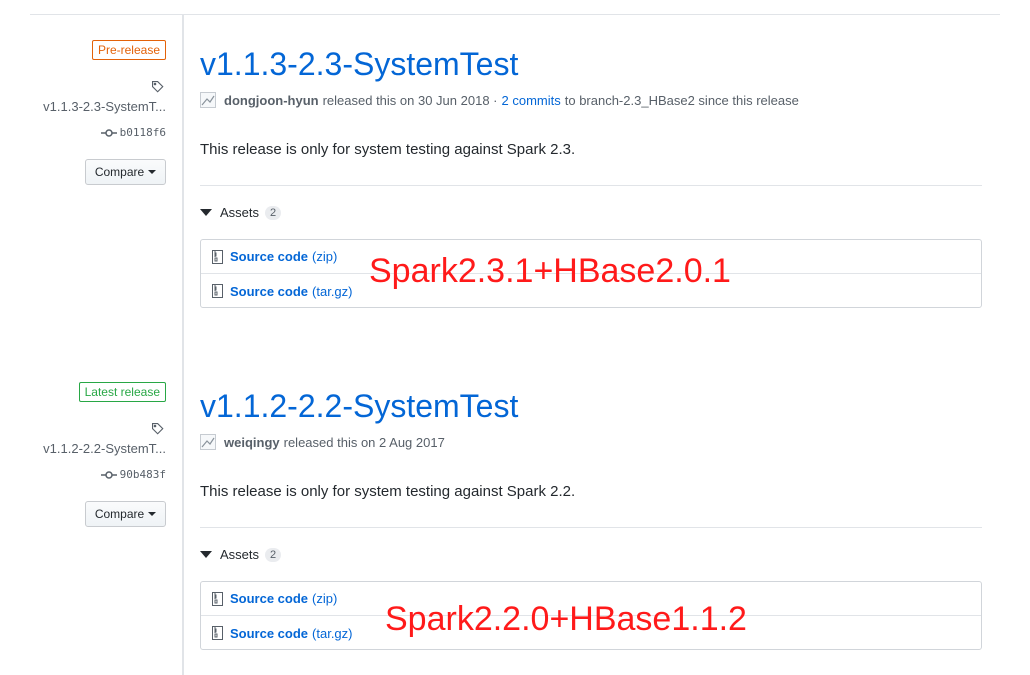 The height and width of the screenshot is (675, 1030). What do you see at coordinates (566, 619) in the screenshot?
I see `version-annotation: Spark2.2.0+HBase1.1.2` at bounding box center [566, 619].